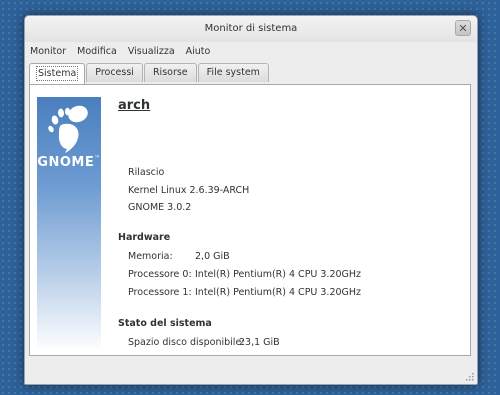 The height and width of the screenshot is (395, 500). What do you see at coordinates (469, 376) in the screenshot?
I see `resize-grip-icon` at bounding box center [469, 376].